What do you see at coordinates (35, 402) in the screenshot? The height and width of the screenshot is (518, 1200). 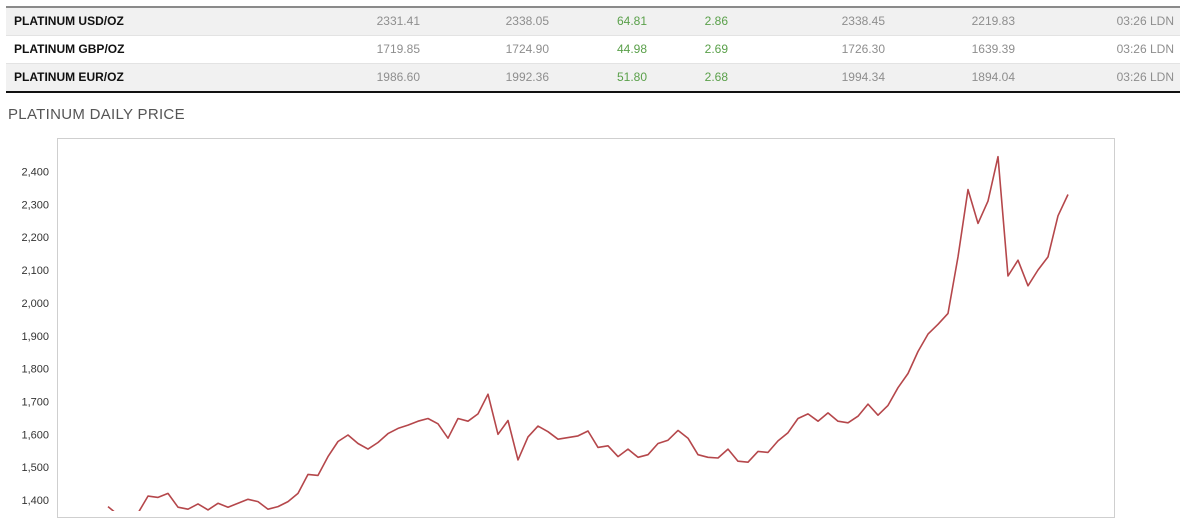 I see `y-tick-label: 1,700` at bounding box center [35, 402].